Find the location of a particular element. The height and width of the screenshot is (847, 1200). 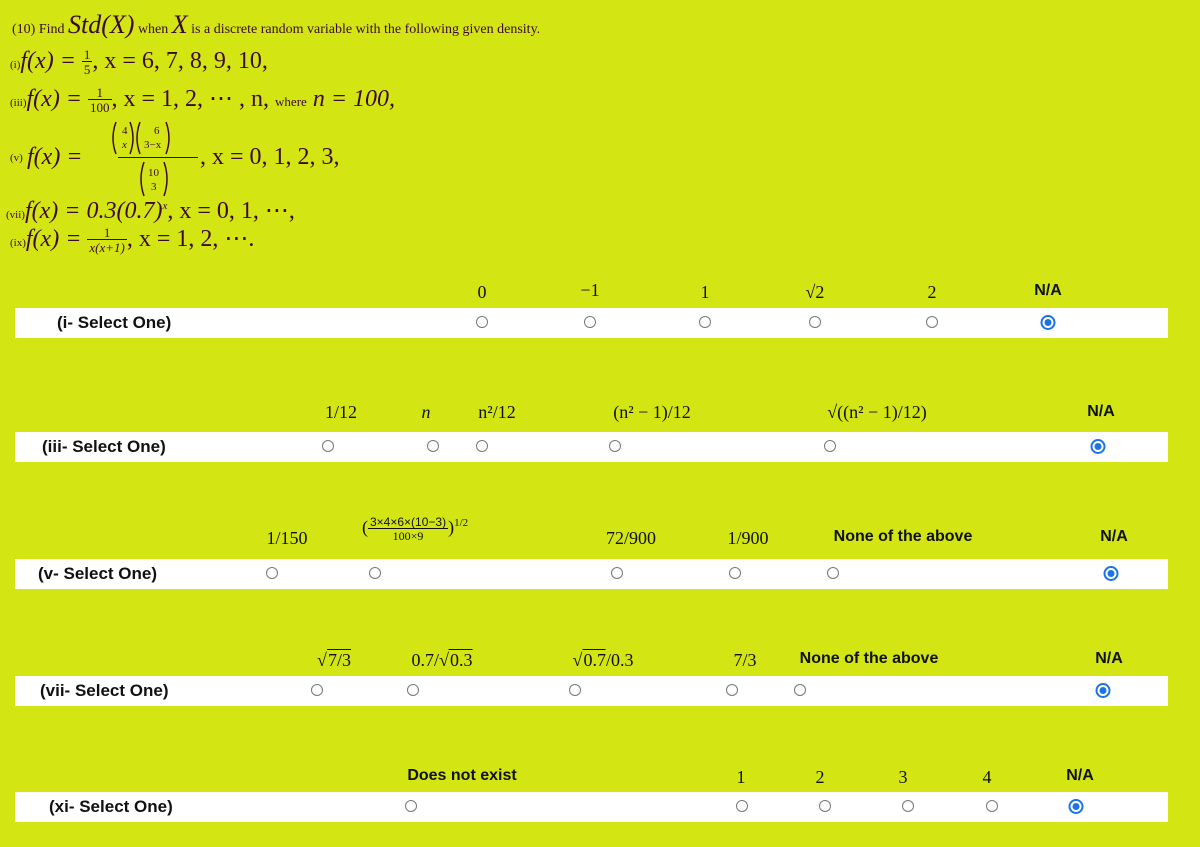

frac-den: 100 is located at coordinates (100, 107).